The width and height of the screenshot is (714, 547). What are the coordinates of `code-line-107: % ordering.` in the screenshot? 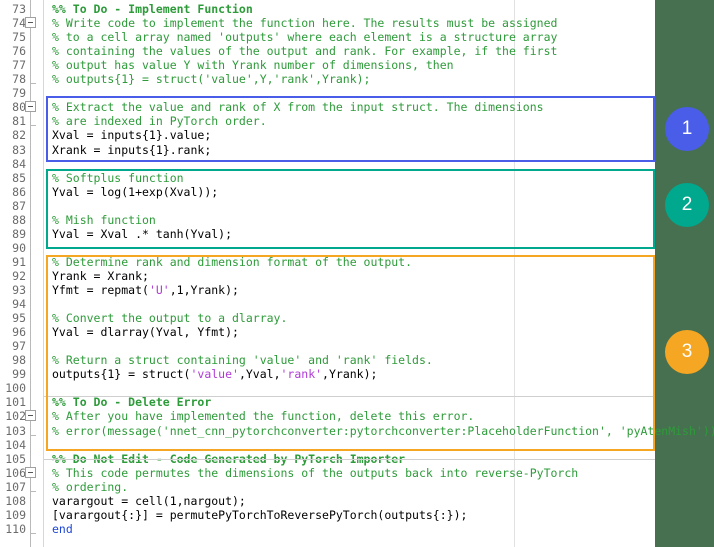 It's located at (90, 487).